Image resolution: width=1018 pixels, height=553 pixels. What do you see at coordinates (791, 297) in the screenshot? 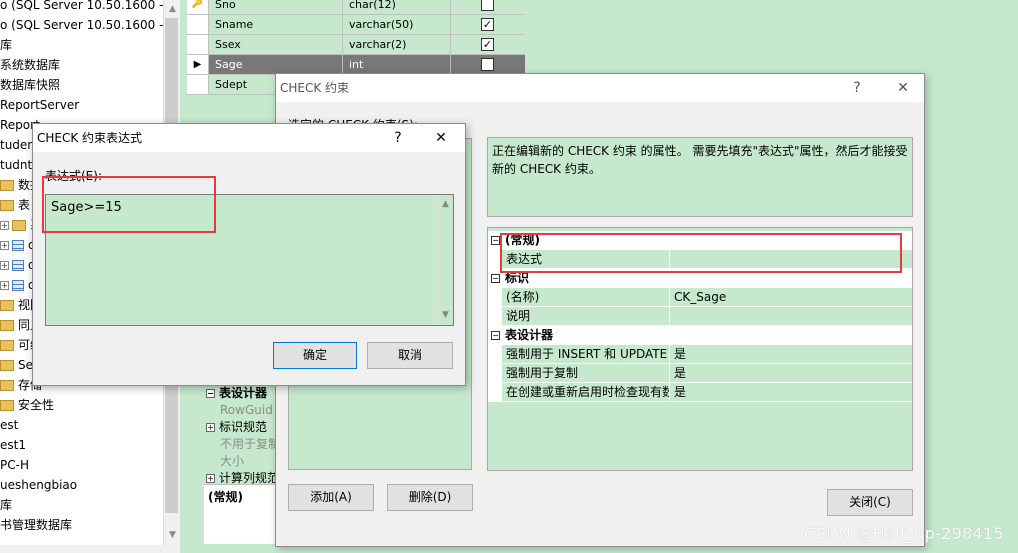
I see `property-value: CK_Sage` at bounding box center [791, 297].